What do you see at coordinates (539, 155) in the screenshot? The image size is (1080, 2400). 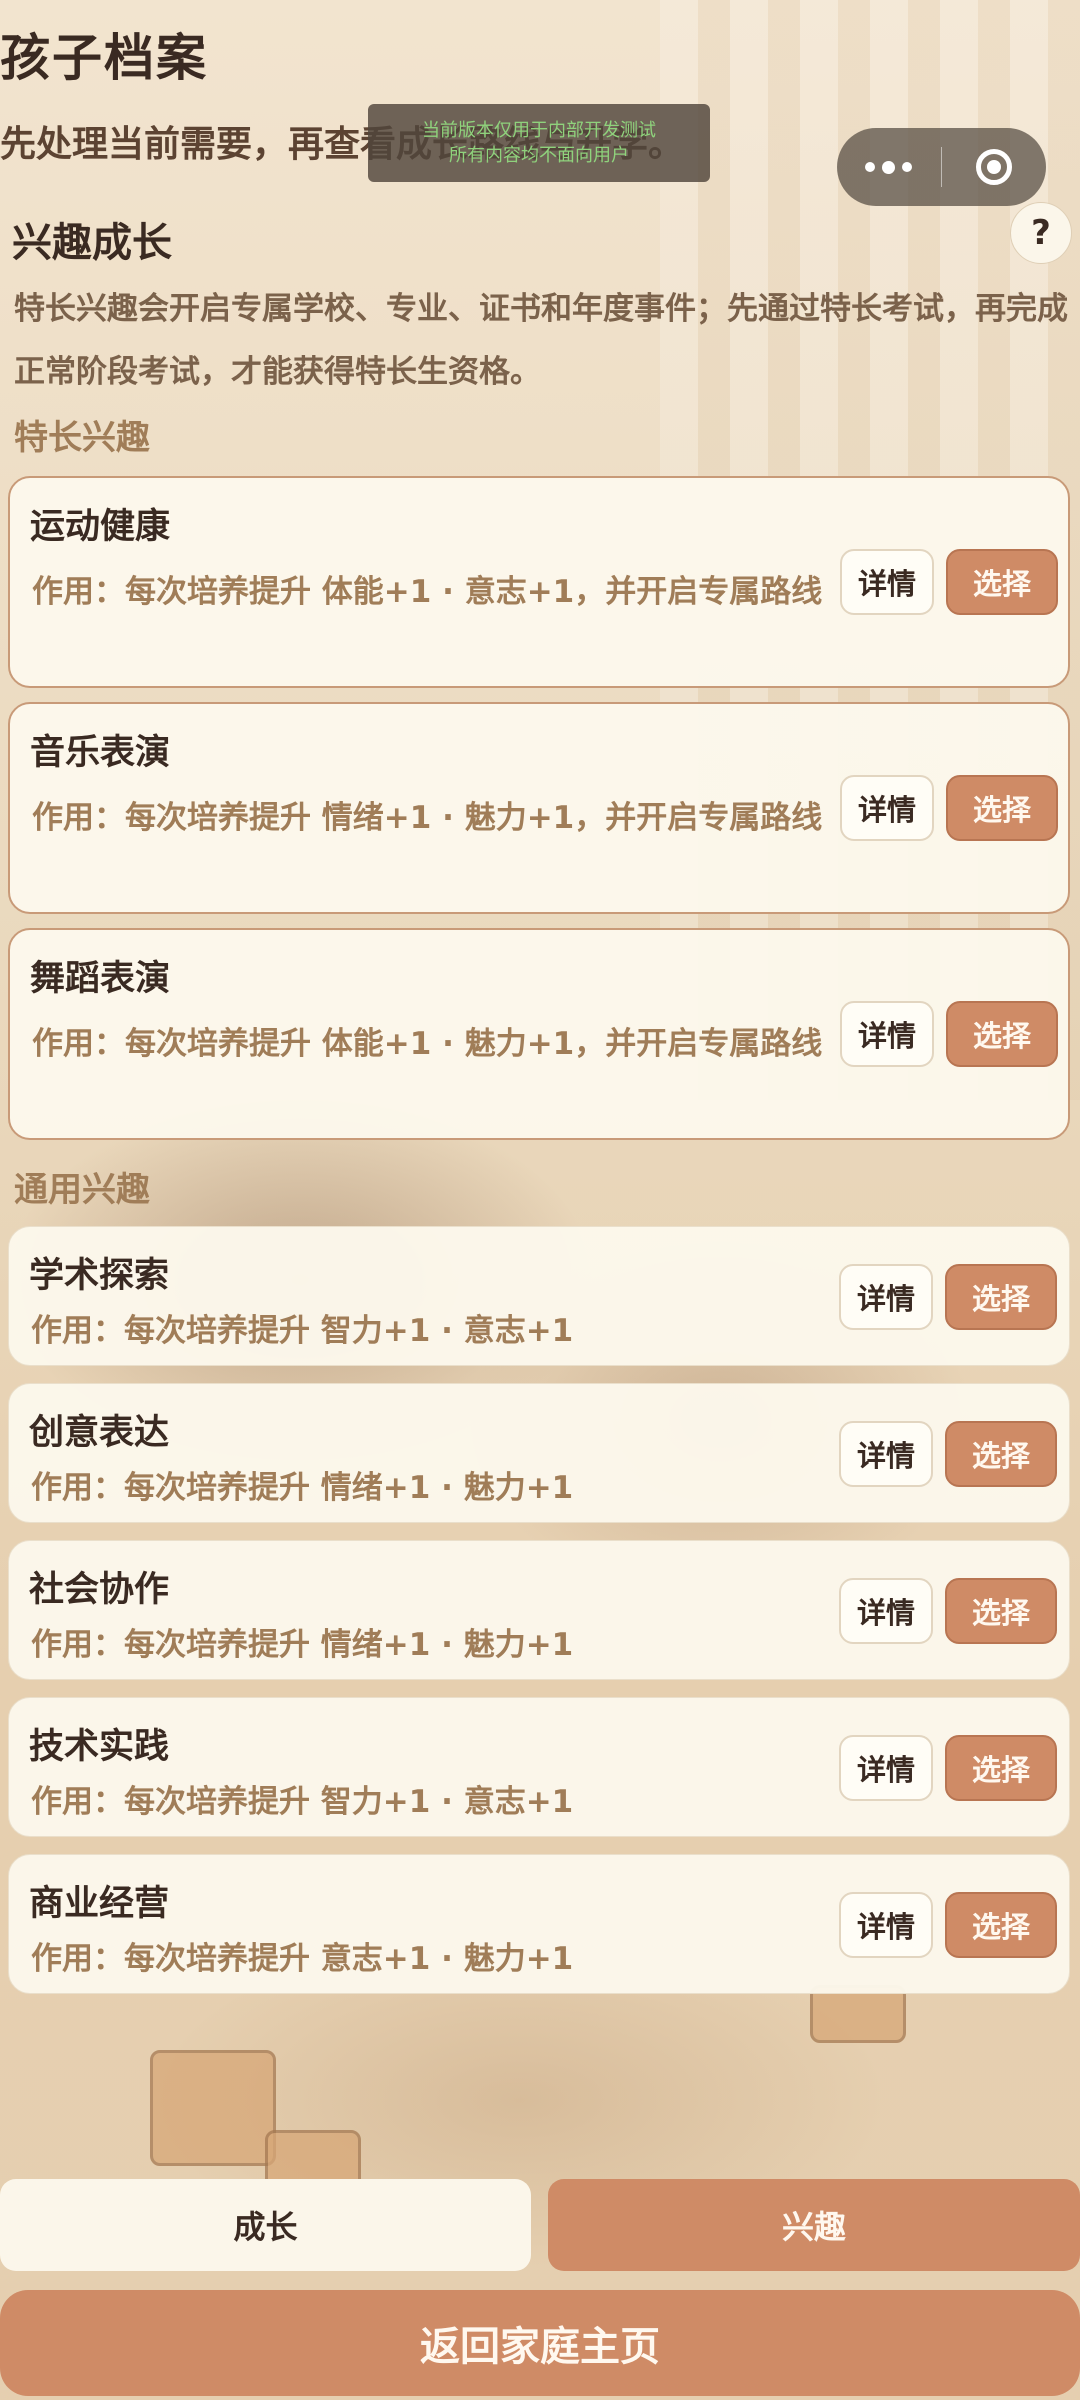 I see `dev-notice-line: 所有内容均不面向用户` at bounding box center [539, 155].